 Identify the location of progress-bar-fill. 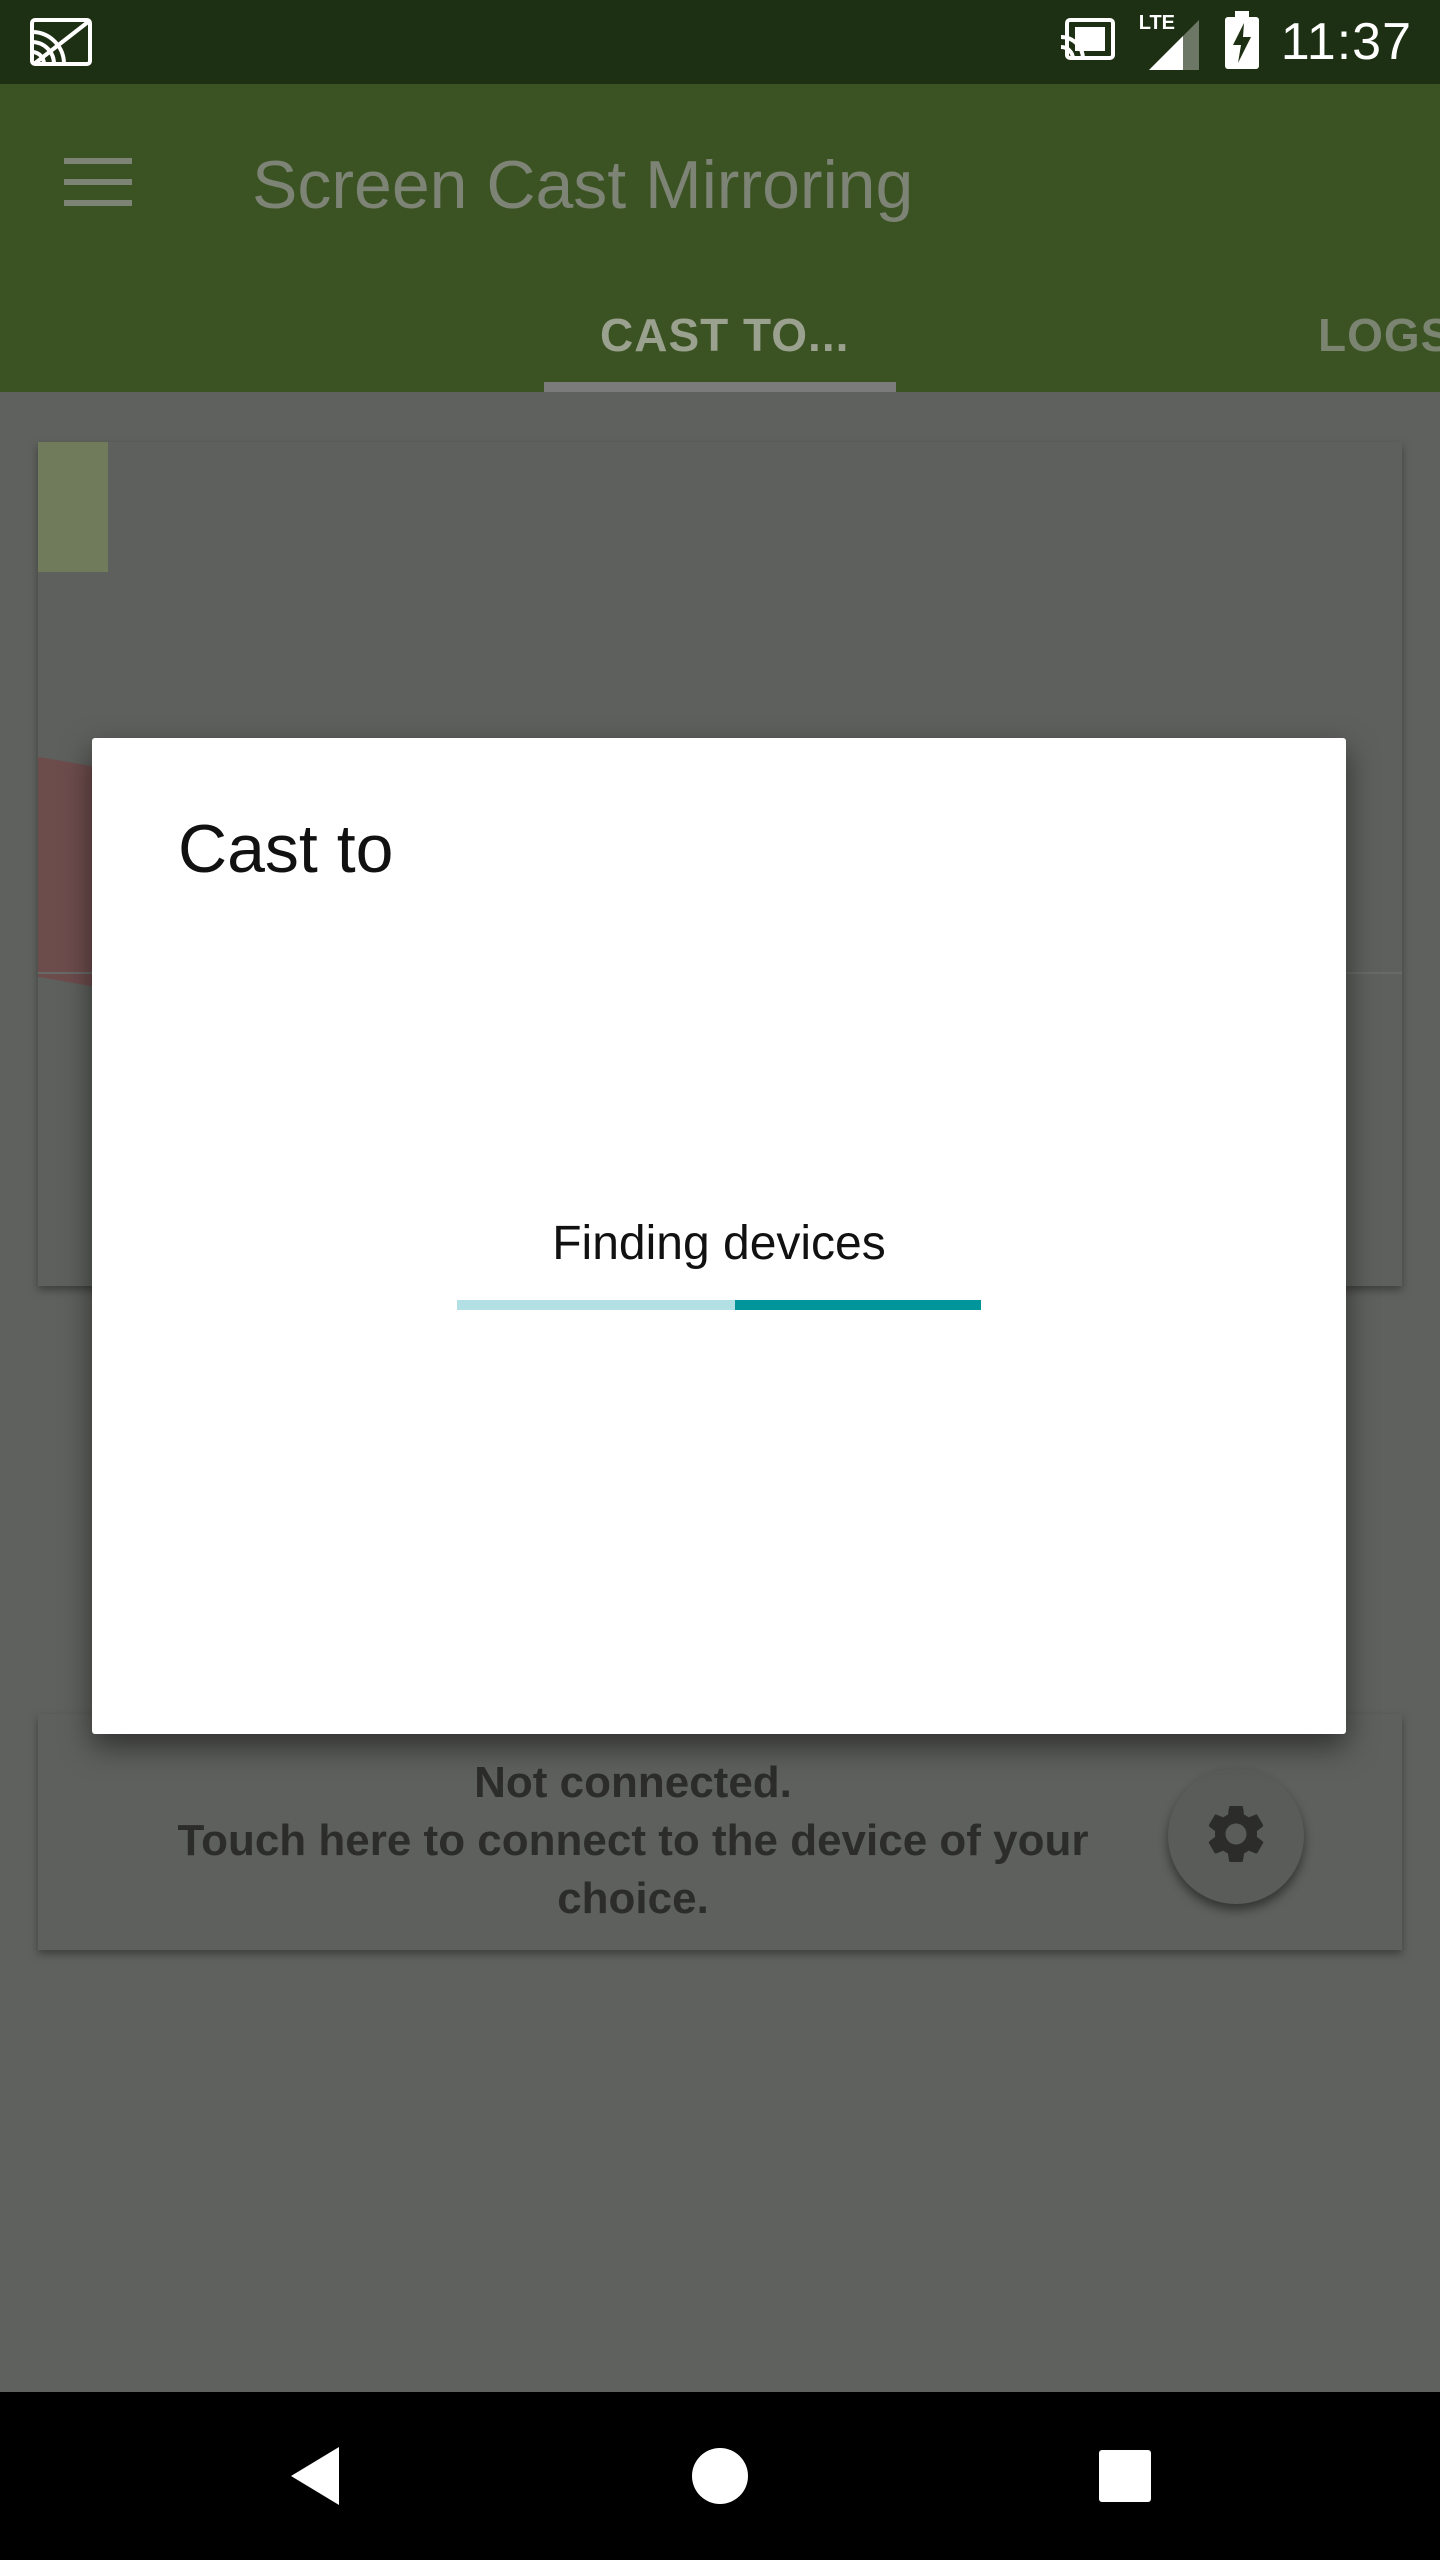
(857, 1305).